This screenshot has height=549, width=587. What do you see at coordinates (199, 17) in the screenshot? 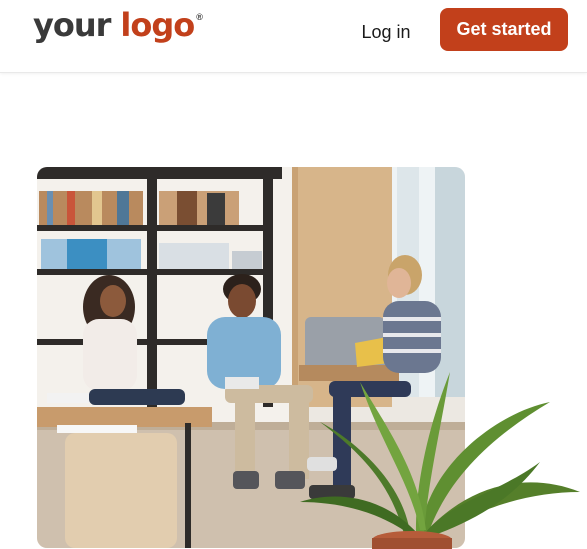
I see `registered-mark: ®` at bounding box center [199, 17].